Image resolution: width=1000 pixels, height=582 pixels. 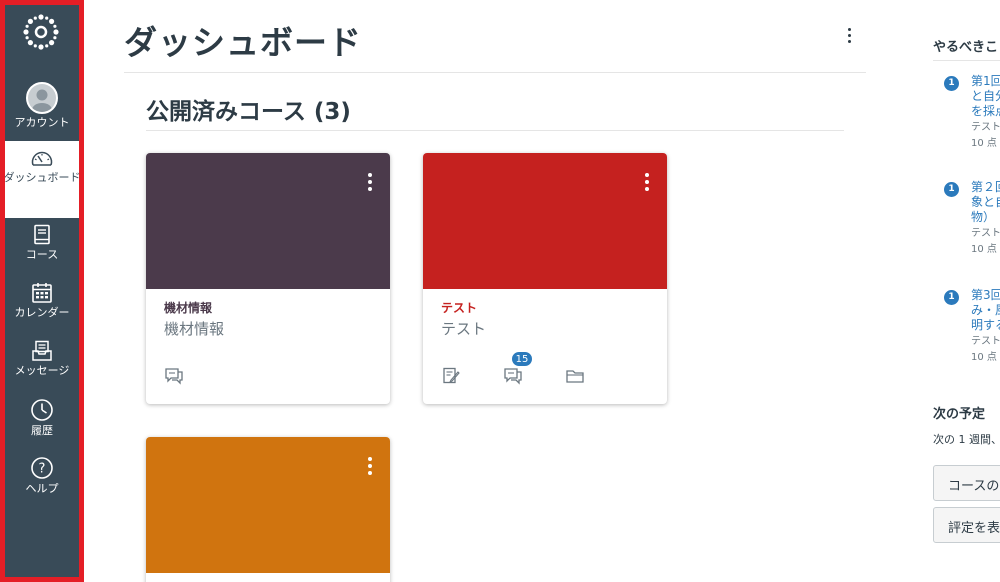 What do you see at coordinates (243, 42) in the screenshot?
I see `page-title: ダッシュボード` at bounding box center [243, 42].